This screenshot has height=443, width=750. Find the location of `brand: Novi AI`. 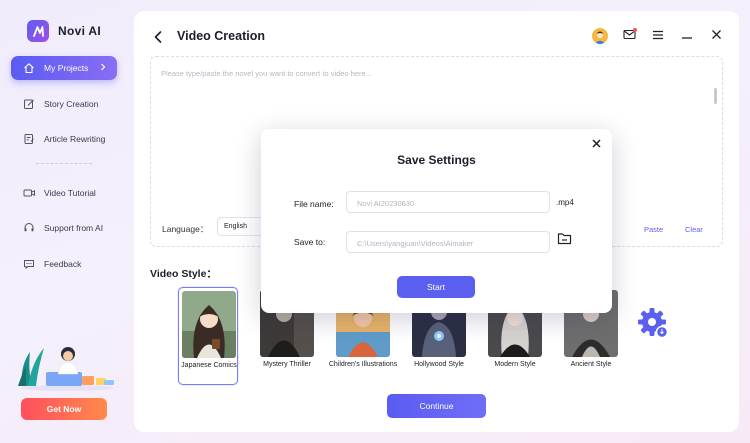

brand: Novi AI is located at coordinates (64, 31).